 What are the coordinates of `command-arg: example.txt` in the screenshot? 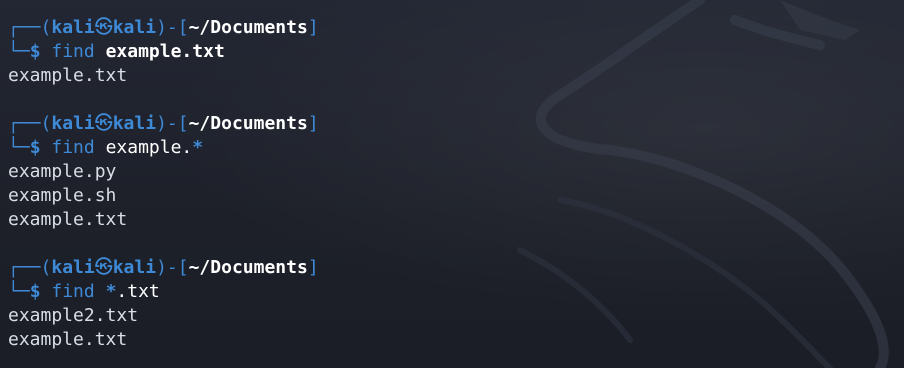 It's located at (165, 51).